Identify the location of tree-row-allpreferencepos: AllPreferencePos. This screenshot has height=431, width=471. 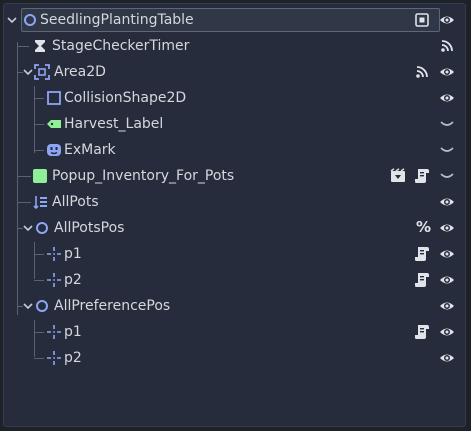
(234, 306).